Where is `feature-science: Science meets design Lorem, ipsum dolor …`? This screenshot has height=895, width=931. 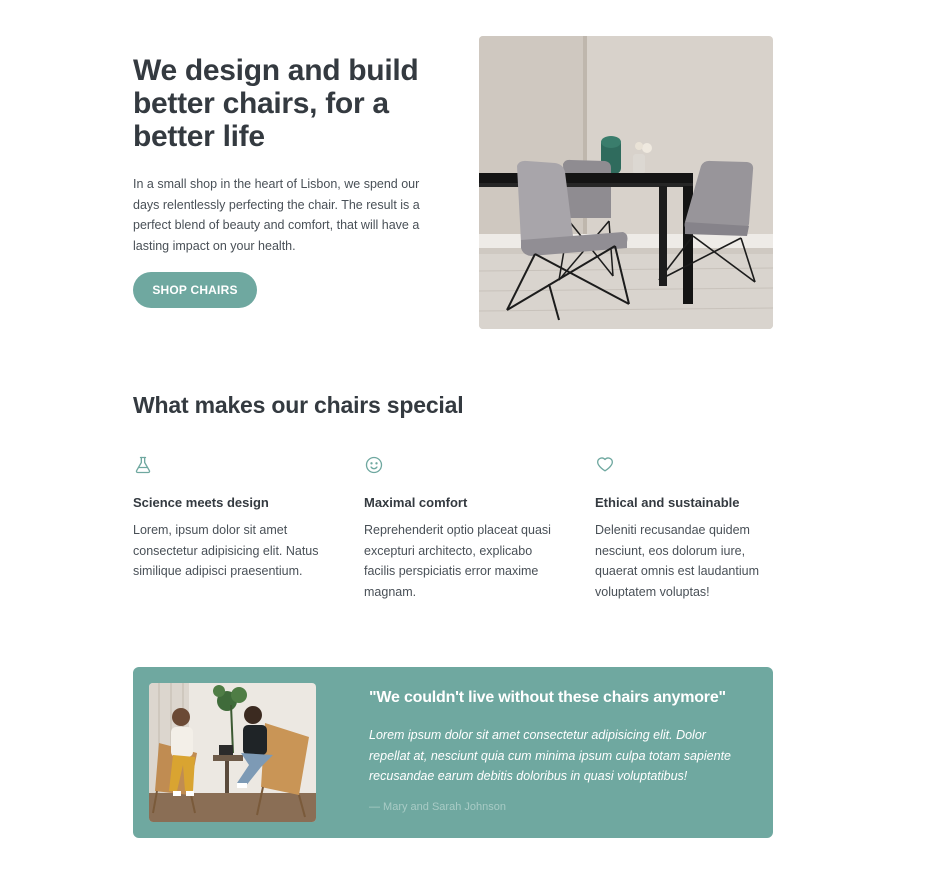
feature-science: Science meets design Lorem, ipsum dolor … is located at coordinates (228, 518).